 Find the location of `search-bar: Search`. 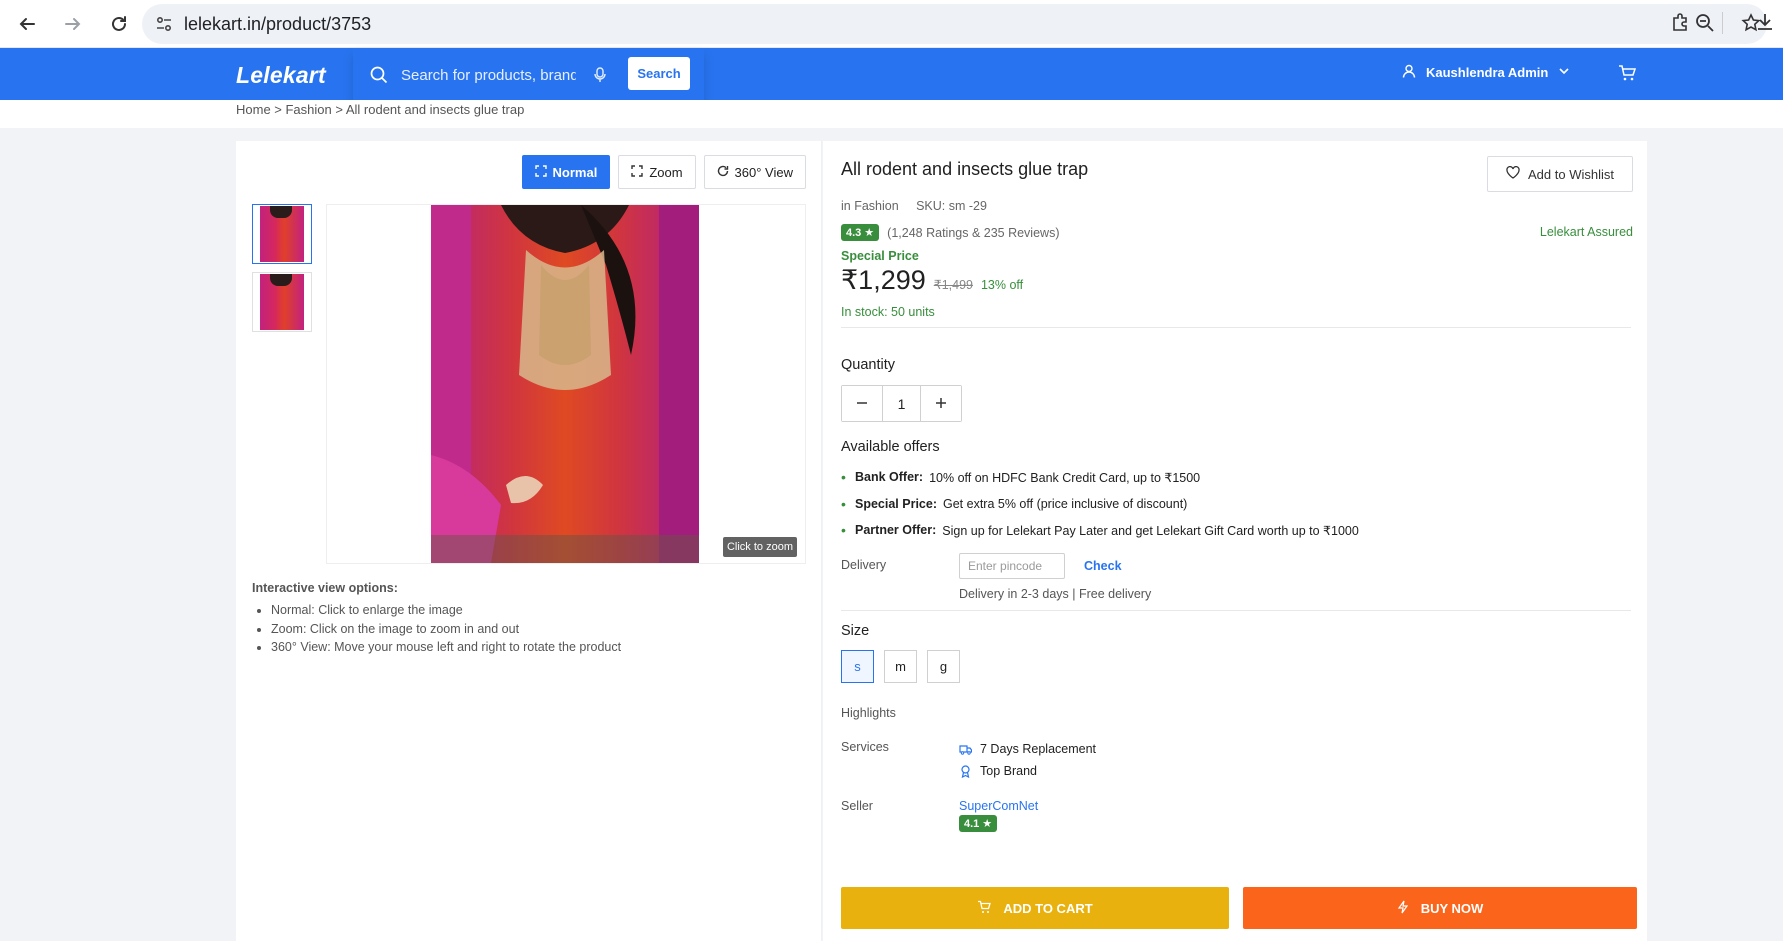

search-bar: Search is located at coordinates (528, 75).